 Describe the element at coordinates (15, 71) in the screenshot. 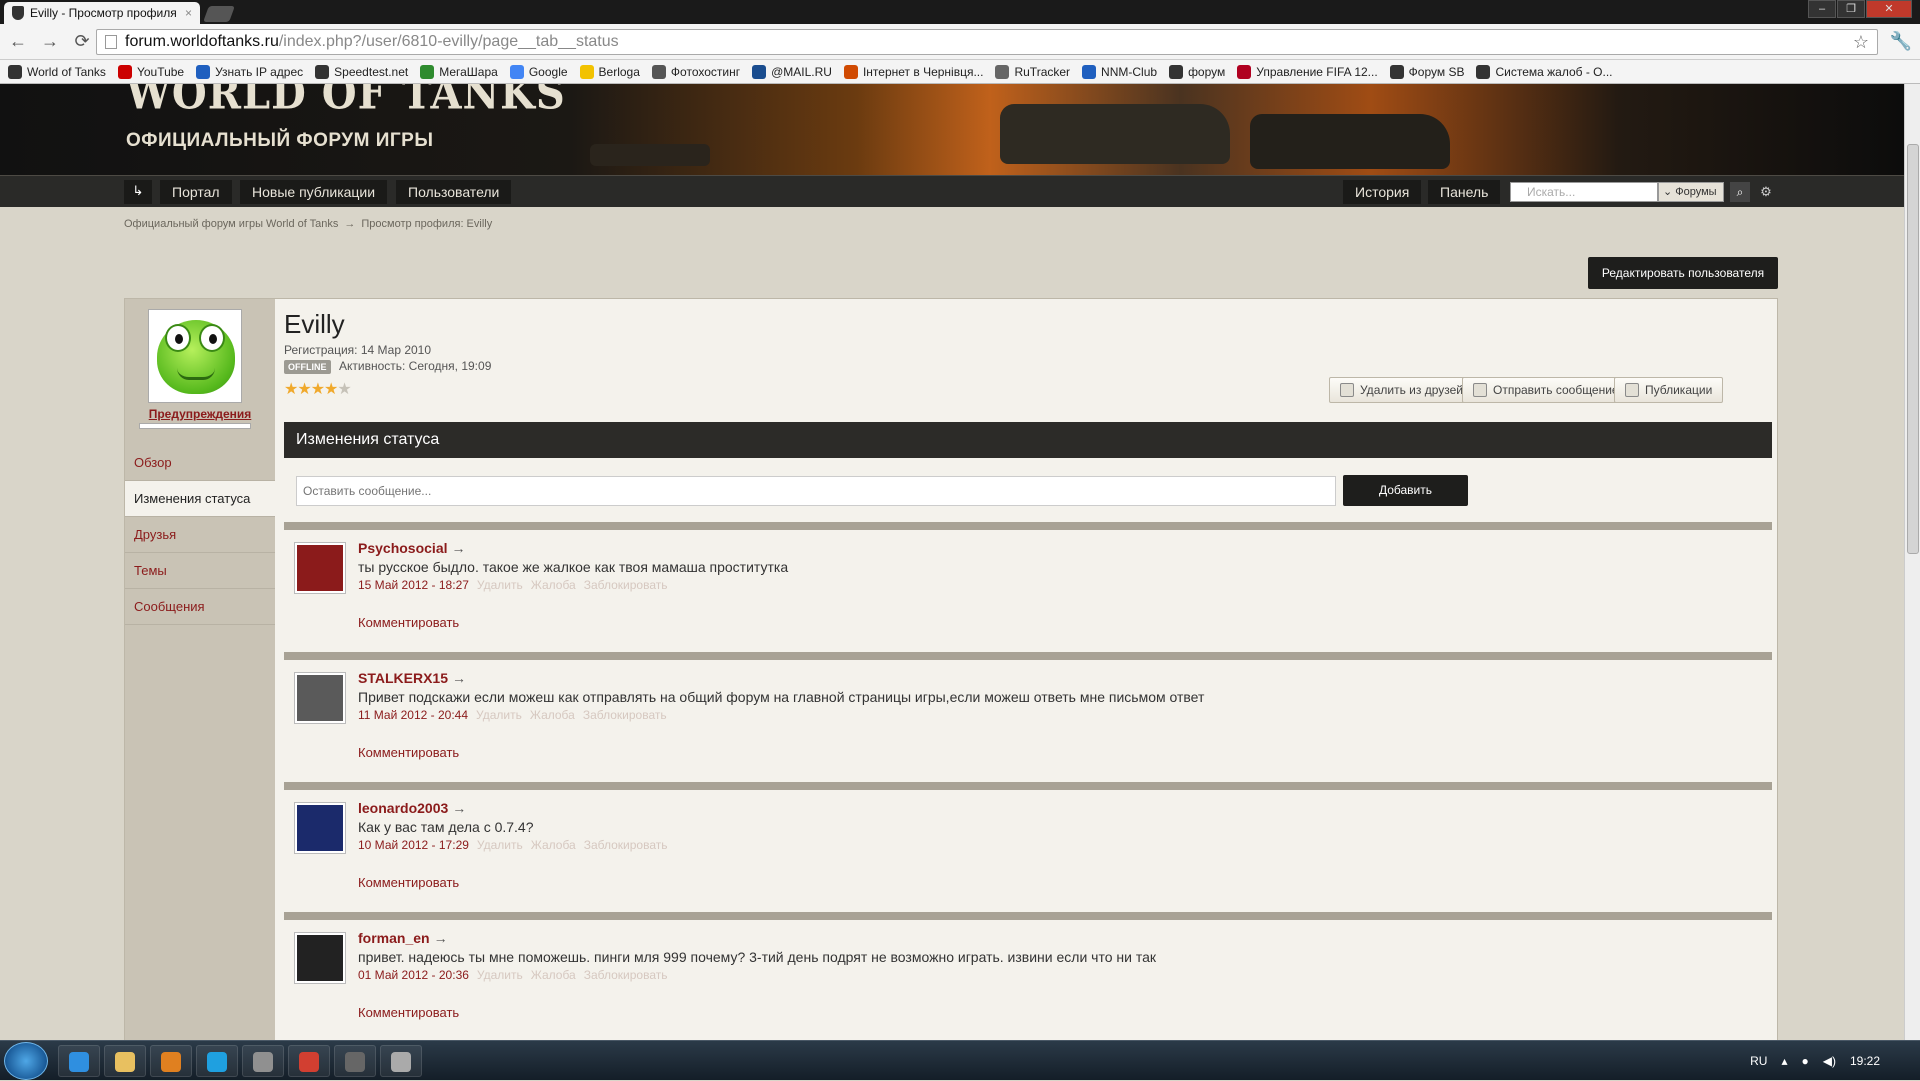

I see `bookmark-favicon-icon` at that location.